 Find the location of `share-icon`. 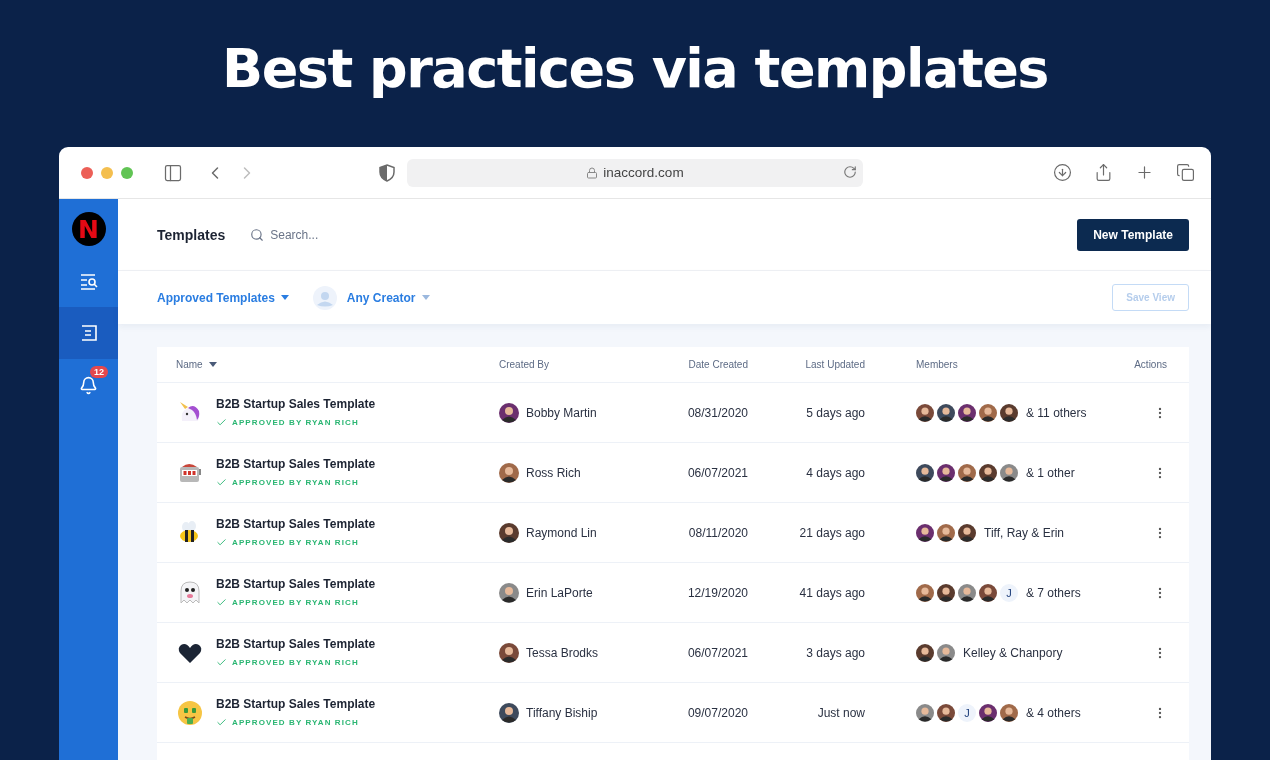

share-icon is located at coordinates (1103, 172).